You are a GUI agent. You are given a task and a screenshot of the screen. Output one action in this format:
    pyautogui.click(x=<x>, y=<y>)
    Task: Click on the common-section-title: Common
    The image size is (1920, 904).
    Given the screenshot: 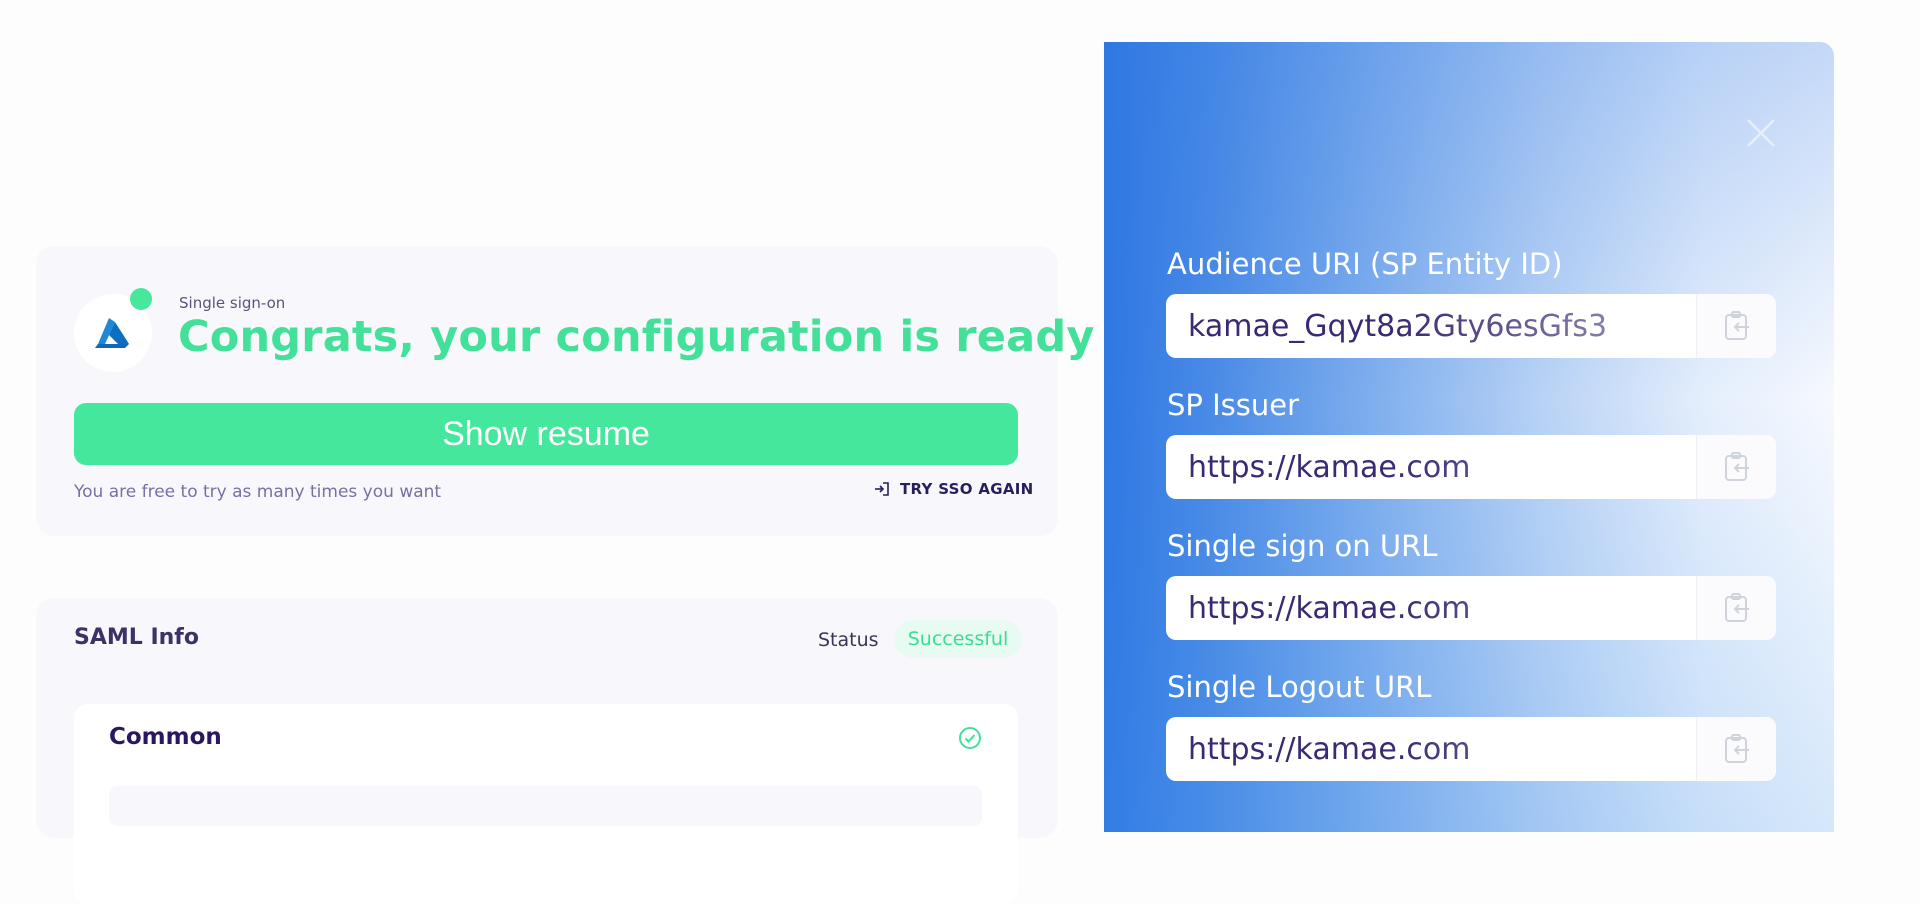 What is the action you would take?
    pyautogui.click(x=165, y=737)
    